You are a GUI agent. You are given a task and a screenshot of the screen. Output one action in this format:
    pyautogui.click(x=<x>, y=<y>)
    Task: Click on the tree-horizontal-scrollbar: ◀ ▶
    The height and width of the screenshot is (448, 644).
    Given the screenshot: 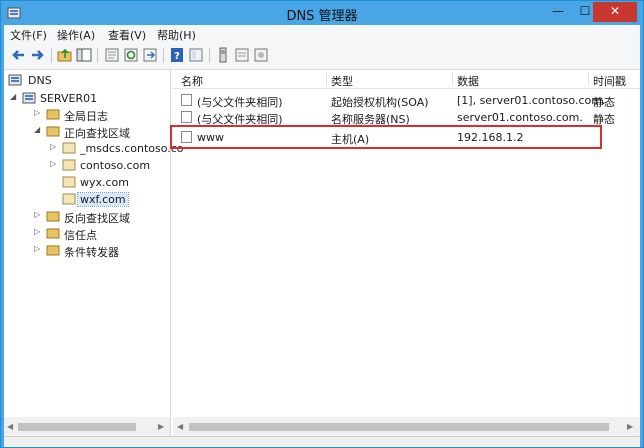 What is the action you would take?
    pyautogui.click(x=87, y=427)
    